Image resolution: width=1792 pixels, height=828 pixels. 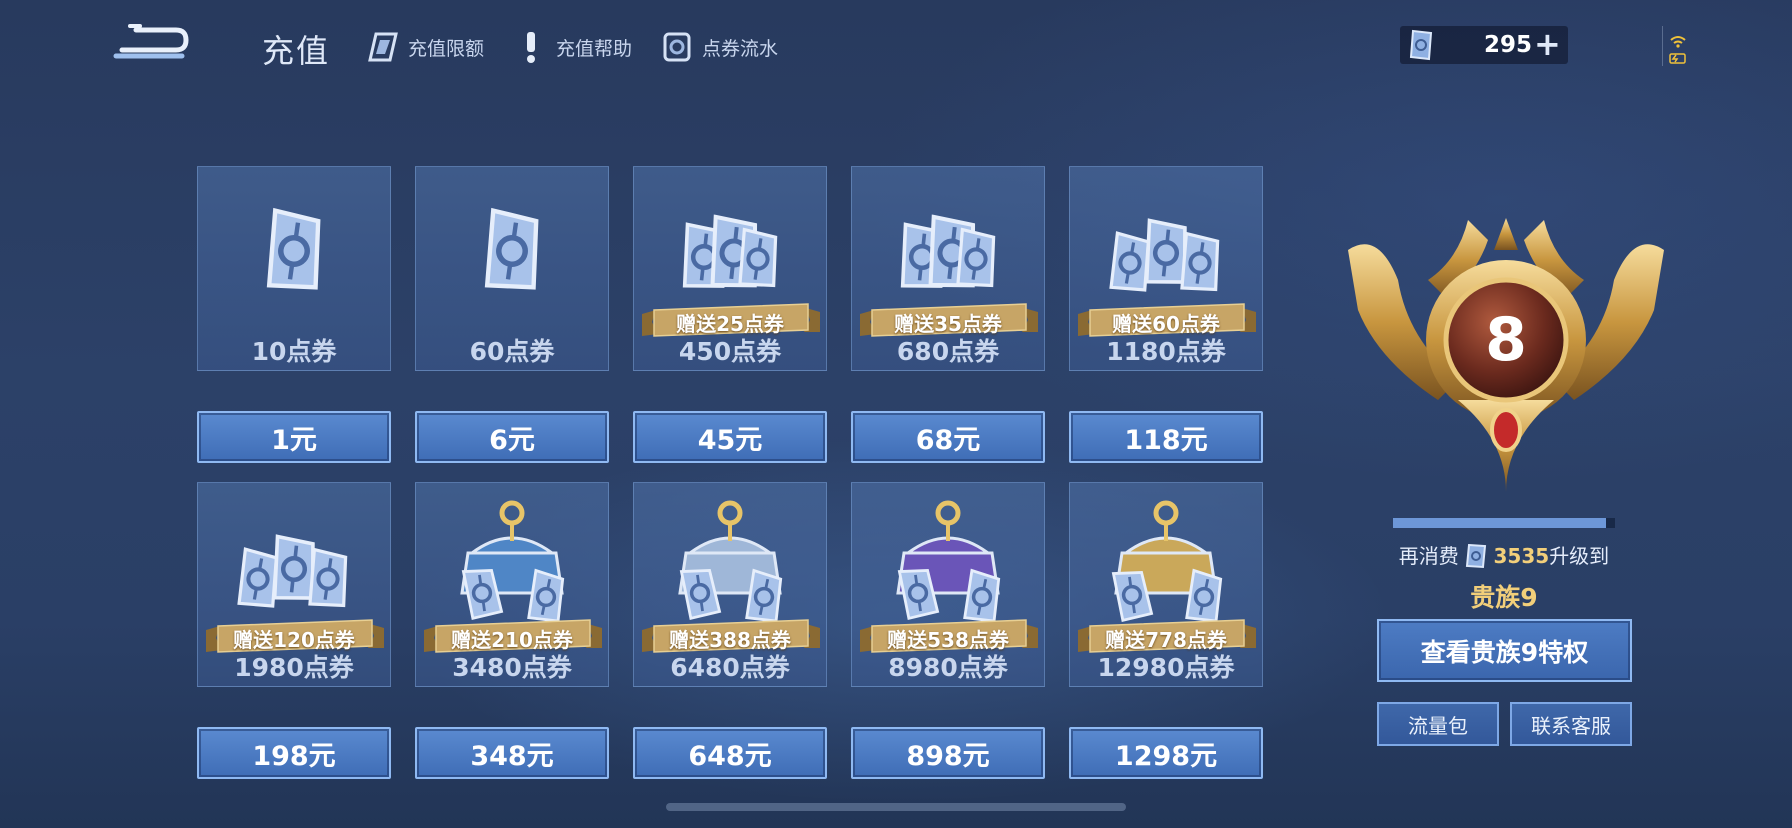 I want to click on price-button: 898元, so click(x=948, y=753).